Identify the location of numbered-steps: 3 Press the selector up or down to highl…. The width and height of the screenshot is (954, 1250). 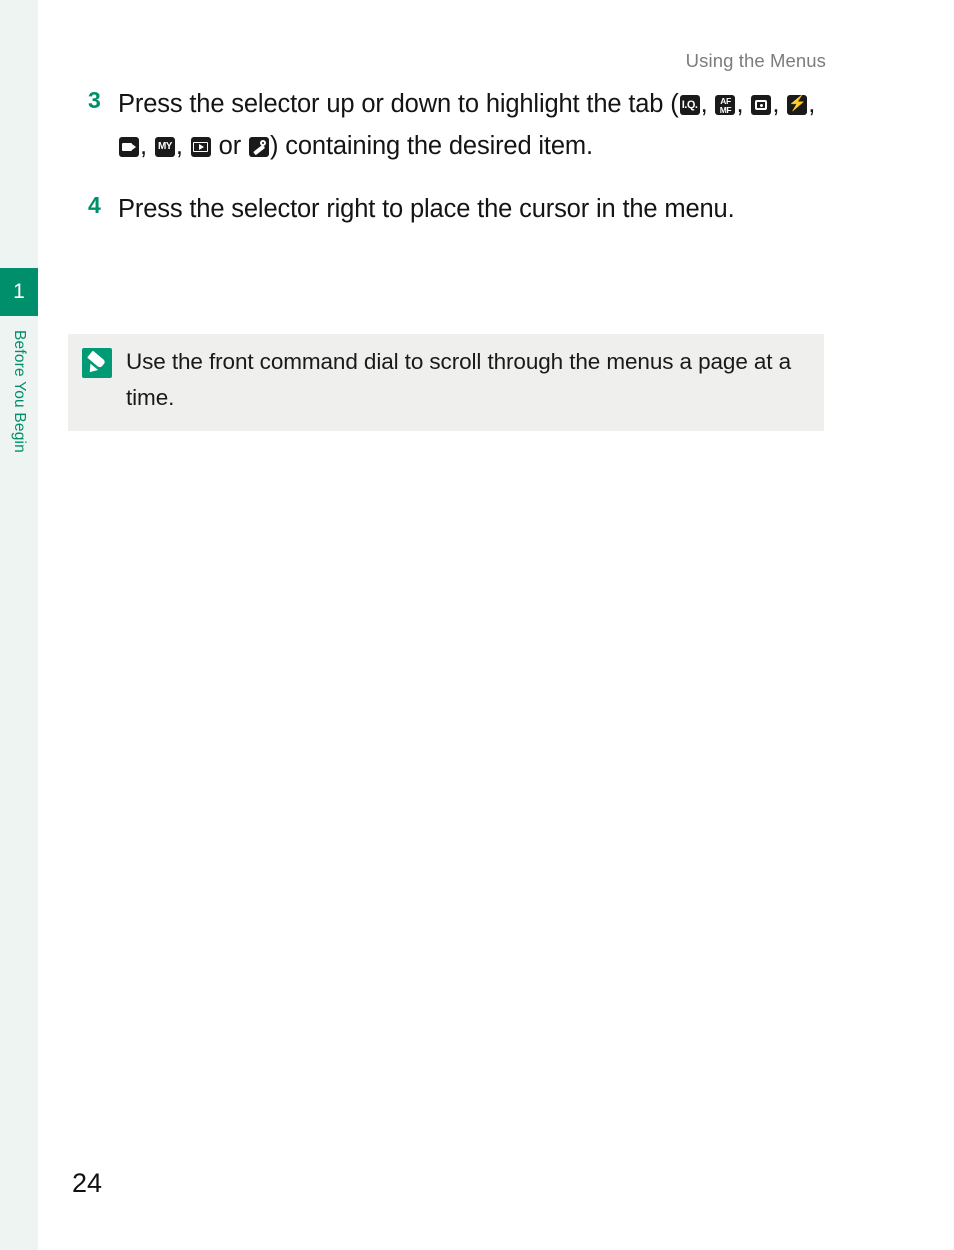
(468, 168).